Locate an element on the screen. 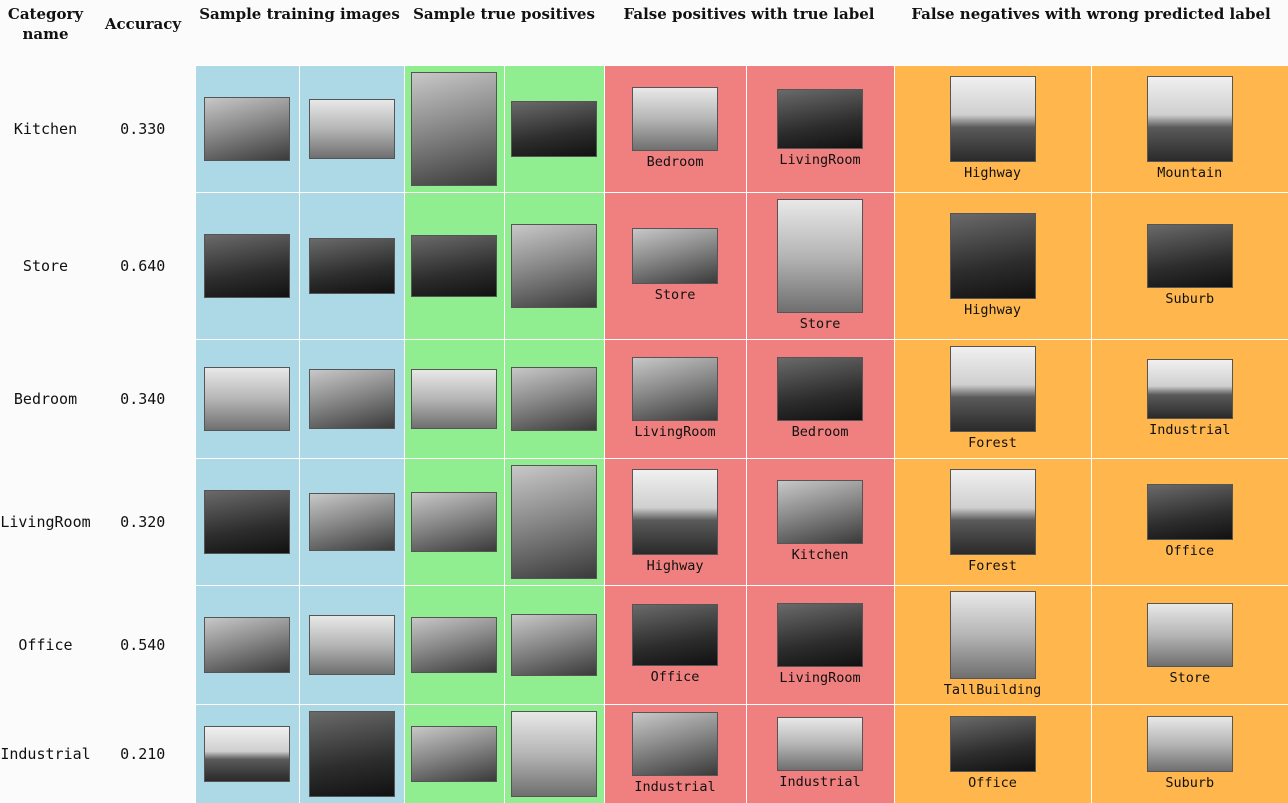  header-training: Sample training images is located at coordinates (299, 32).